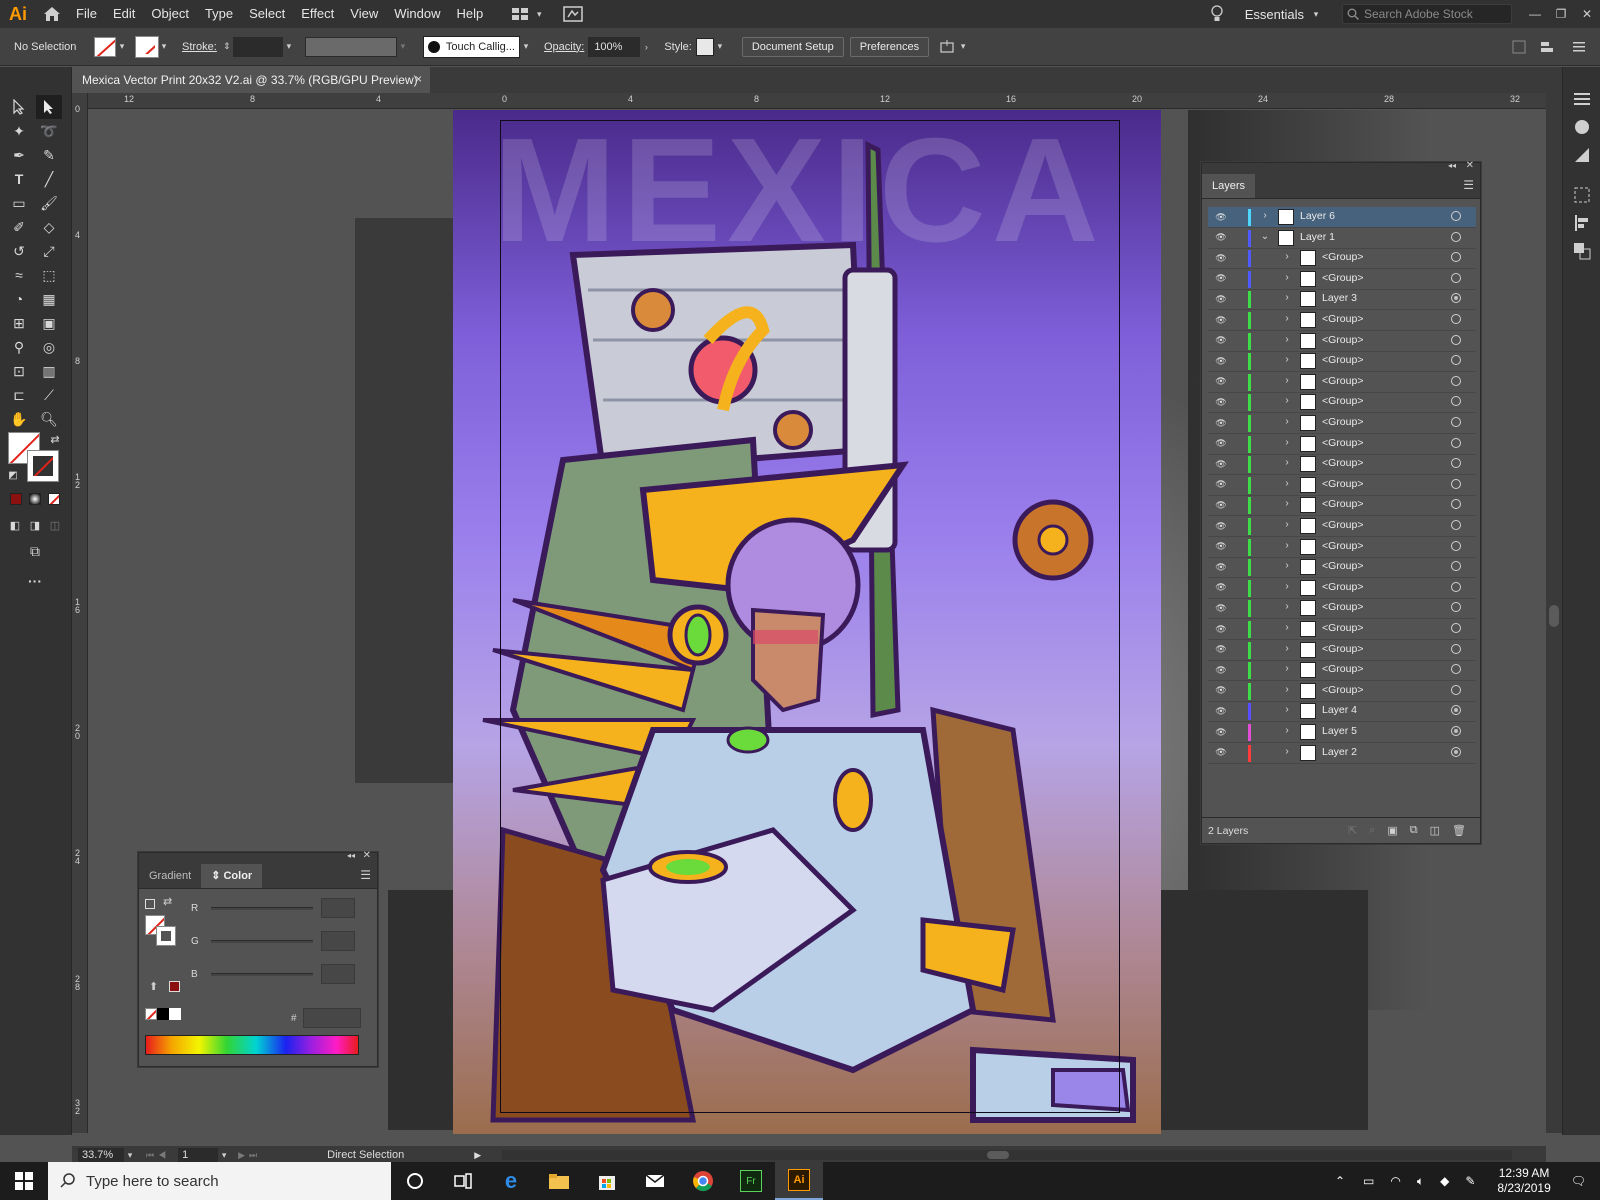  Describe the element at coordinates (1339, 710) in the screenshot. I see `layer-name: Layer 4` at that location.